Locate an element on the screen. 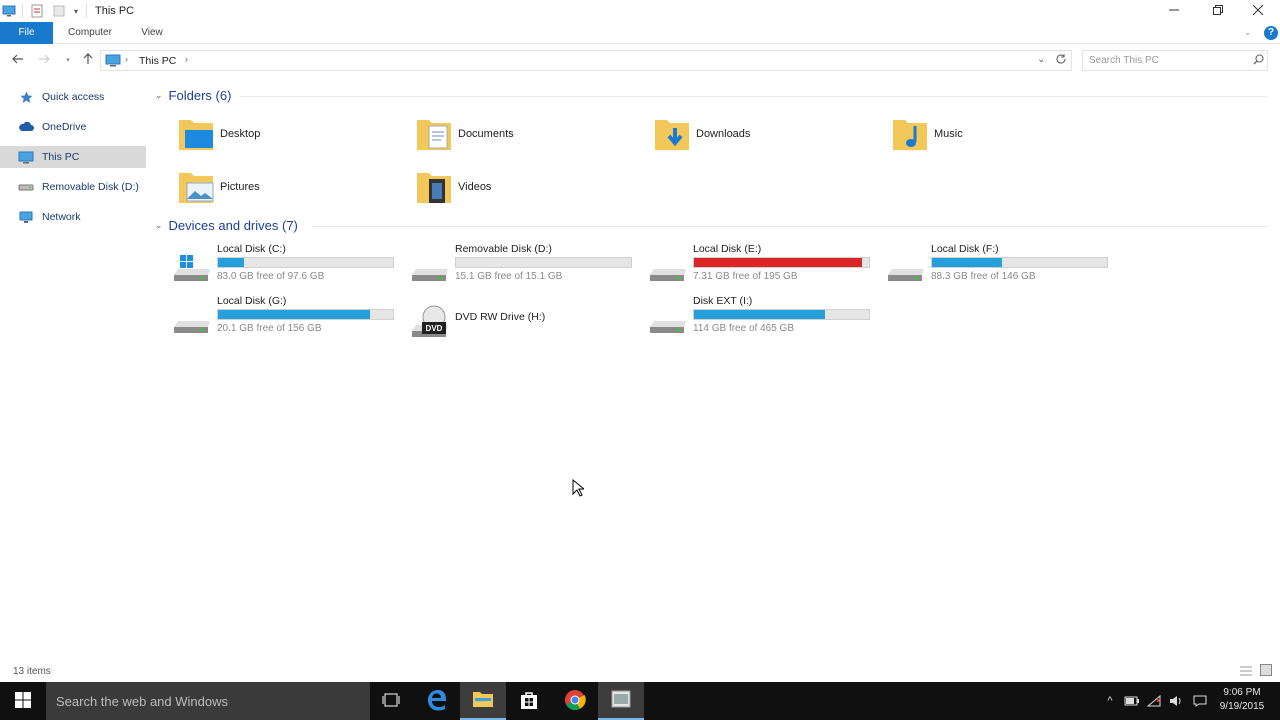 This screenshot has width=1280, height=720. sidebar-item-removable-disk: Removable Disk (D:) is located at coordinates (81, 187).